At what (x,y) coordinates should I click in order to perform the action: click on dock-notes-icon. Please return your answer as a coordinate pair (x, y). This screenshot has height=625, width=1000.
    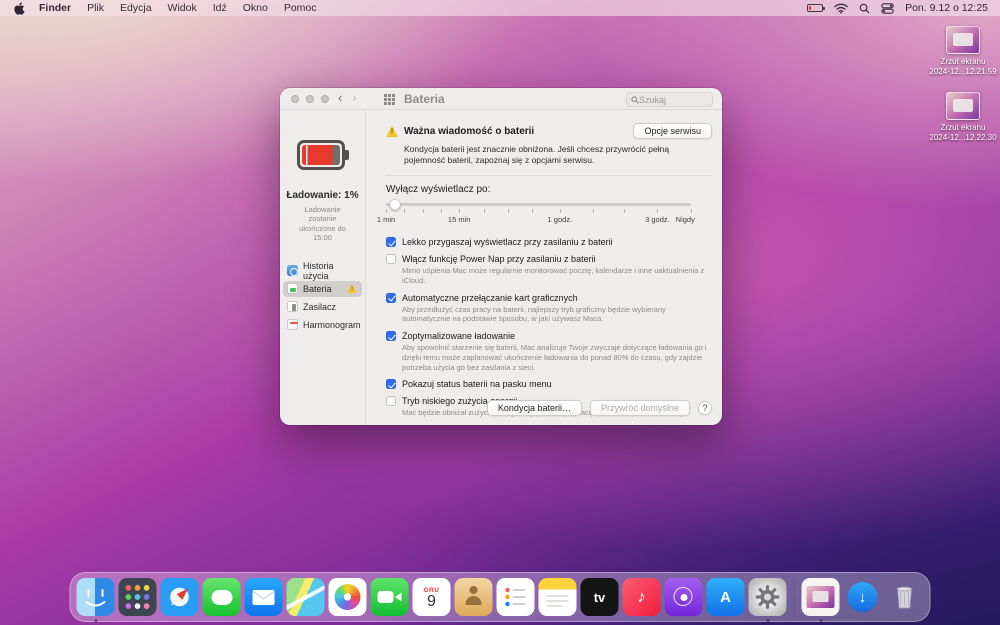
    Looking at the image, I should click on (557, 597).